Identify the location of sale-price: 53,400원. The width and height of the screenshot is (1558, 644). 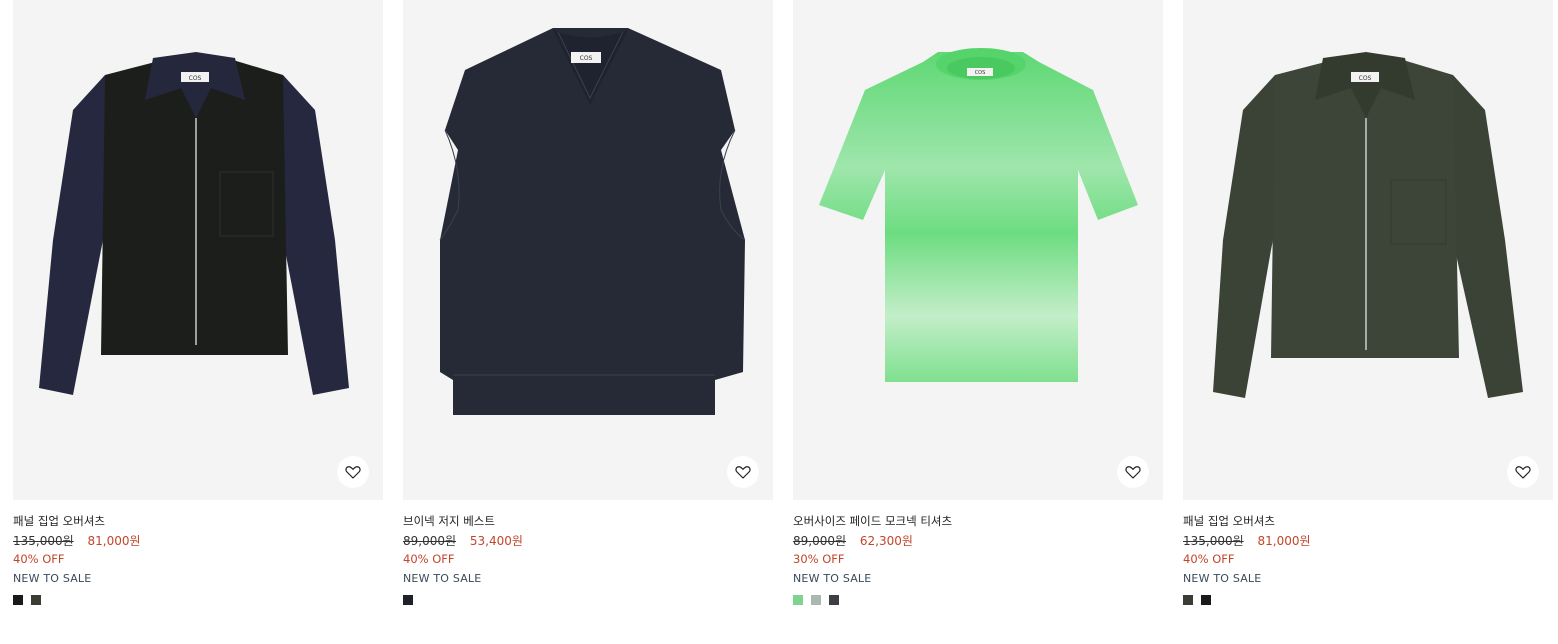
(496, 541).